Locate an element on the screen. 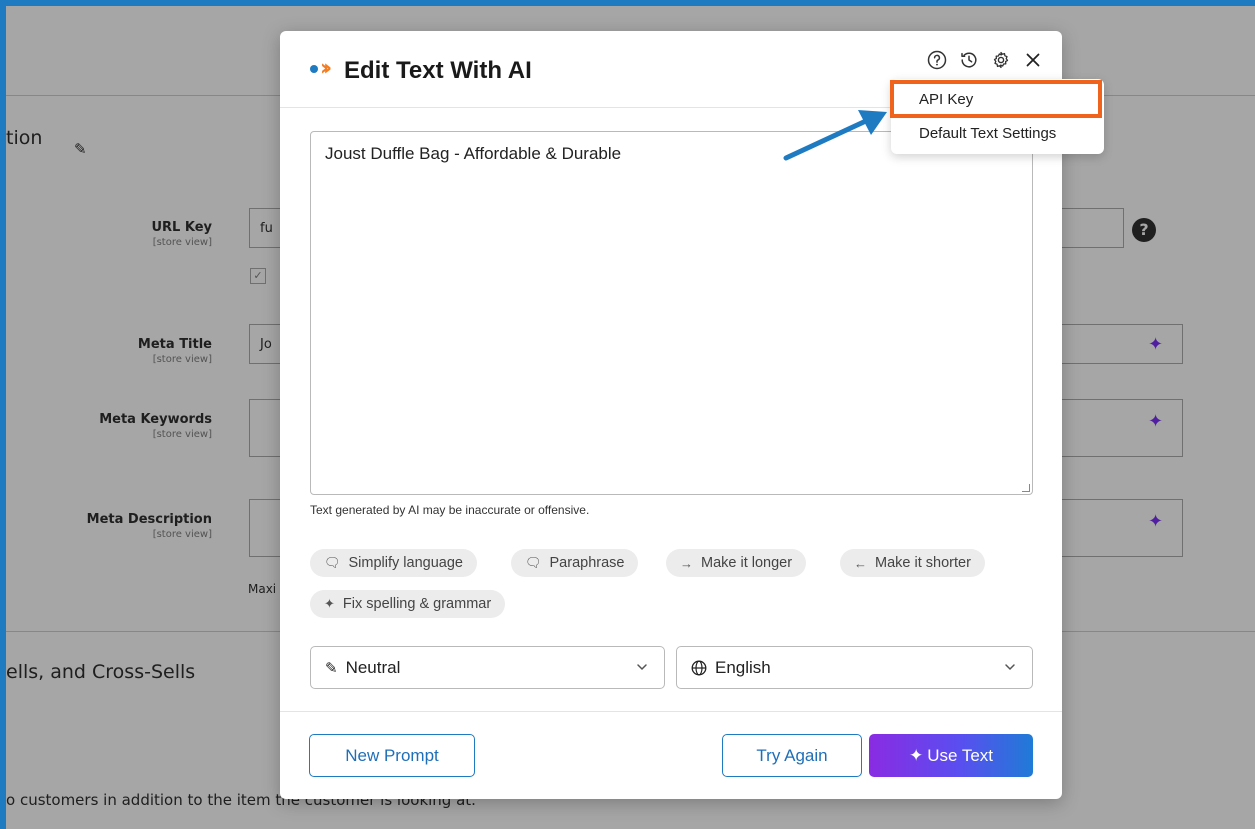 Image resolution: width=1255 pixels, height=829 pixels. new-prompt-button: New Prompt is located at coordinates (392, 755).